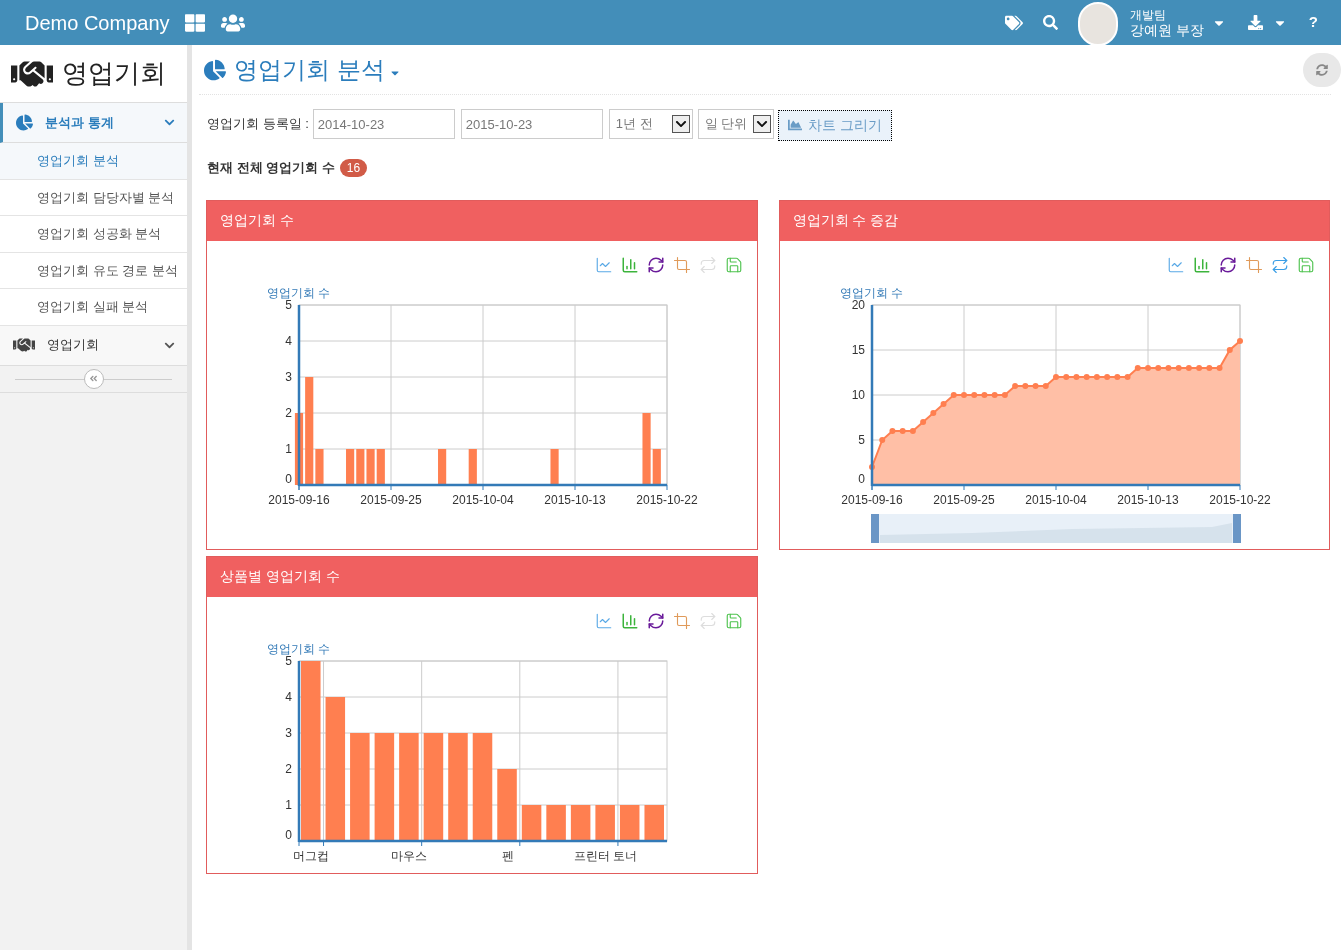  Describe the element at coordinates (1166, 30) in the screenshot. I see `user-name: 강예원 부장` at that location.